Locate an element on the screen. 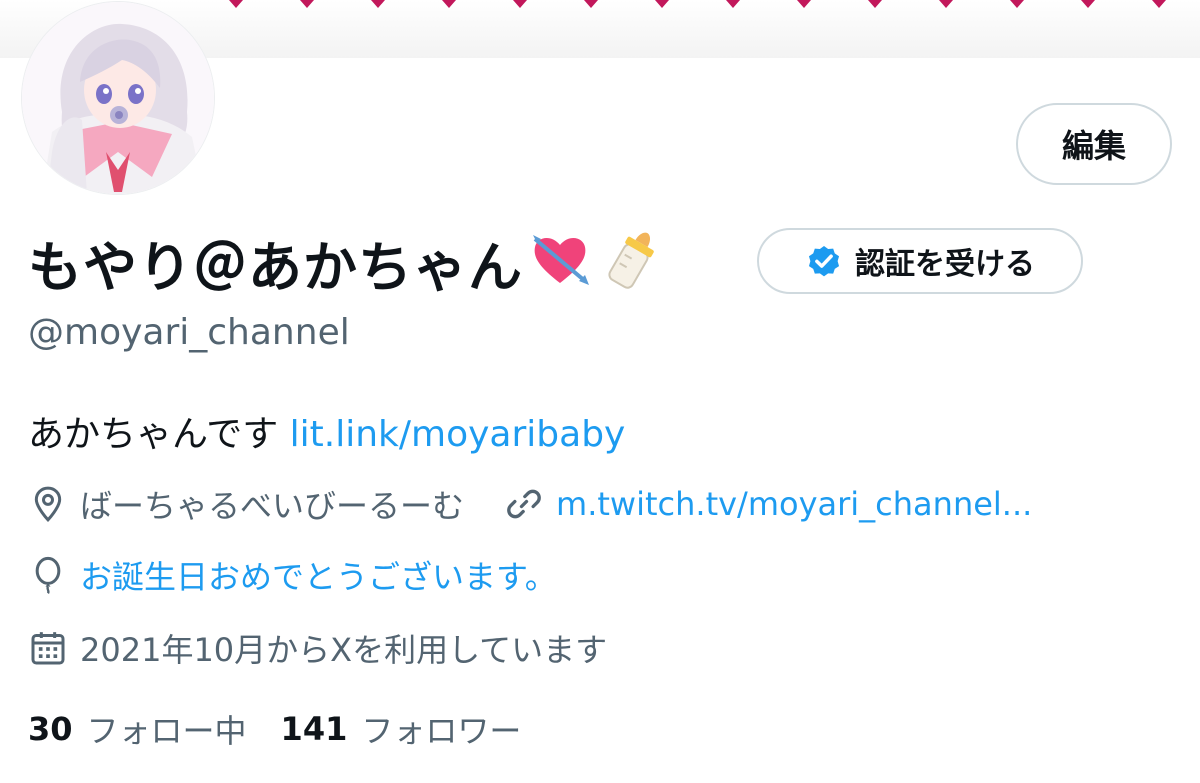 This screenshot has width=1200, height=783. banner-pattern is located at coordinates (697, 4).